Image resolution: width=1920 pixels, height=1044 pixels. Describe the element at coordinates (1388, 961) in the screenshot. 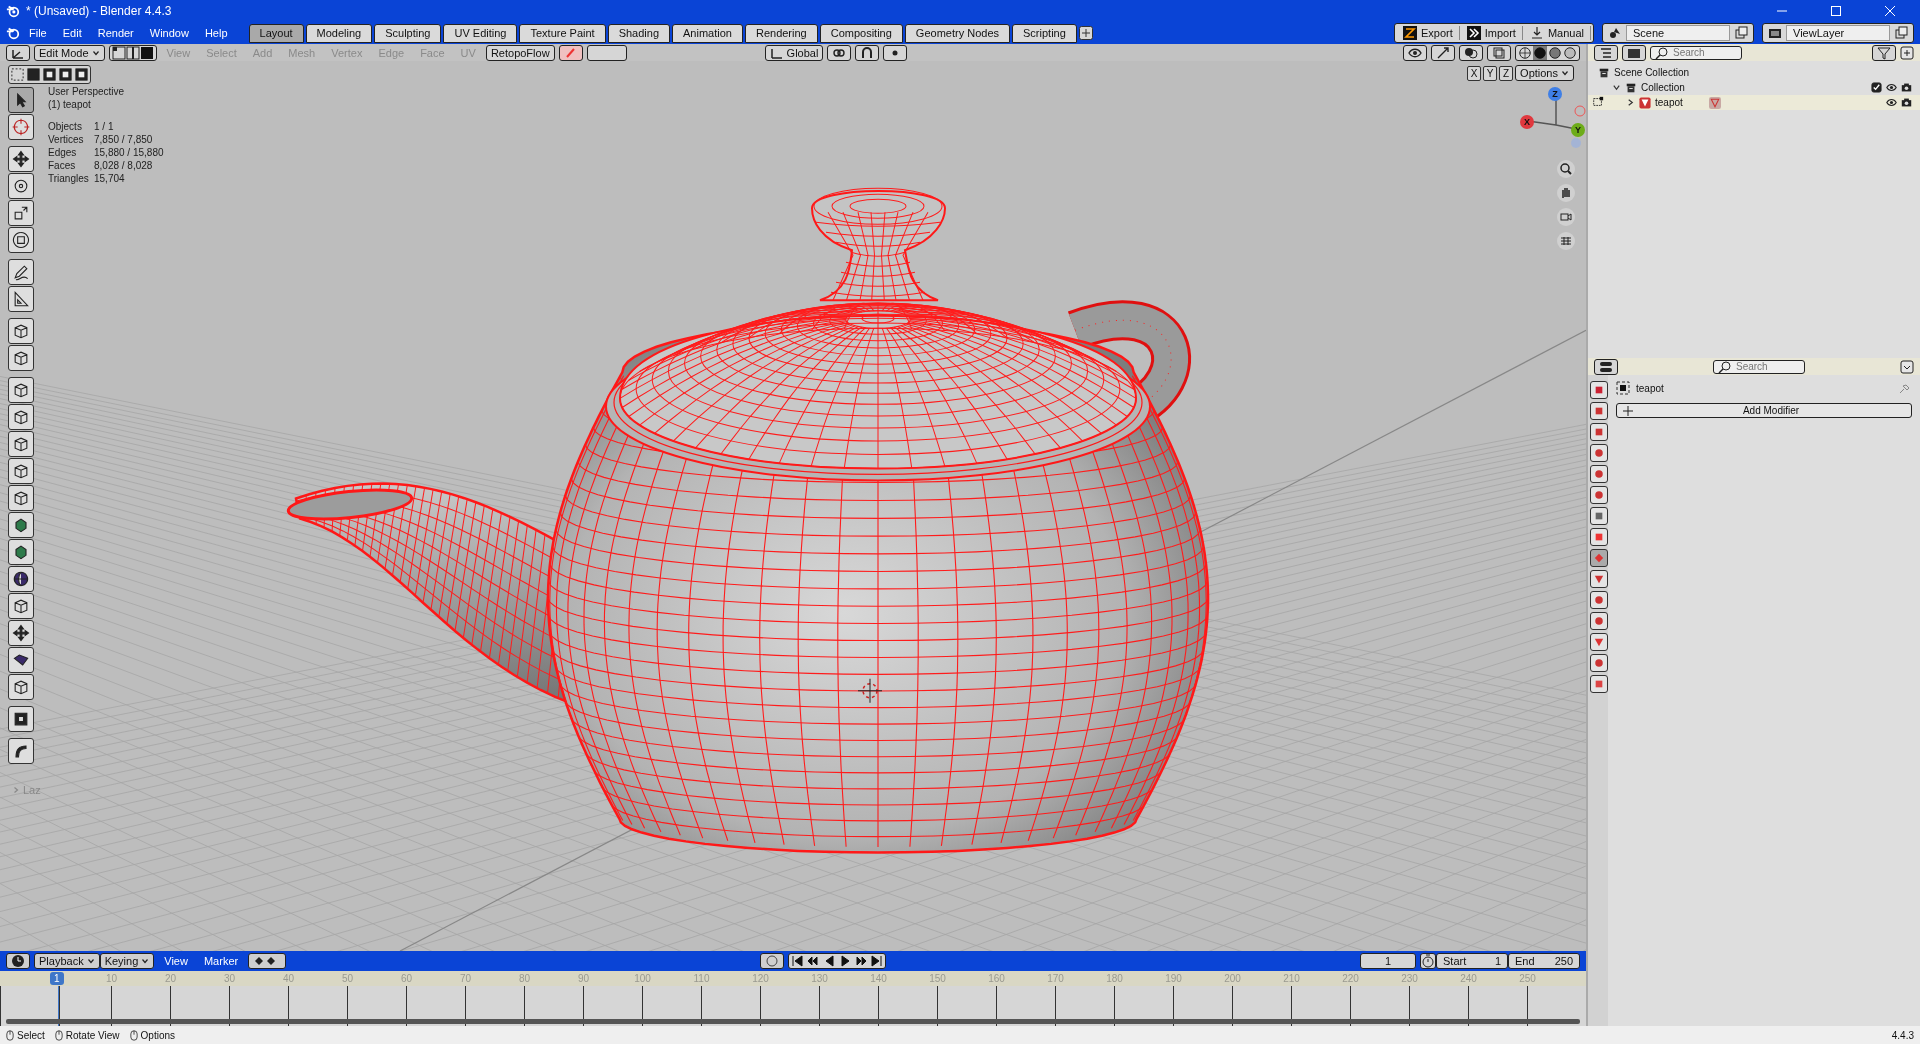

I see `current-frame-field: 1` at that location.